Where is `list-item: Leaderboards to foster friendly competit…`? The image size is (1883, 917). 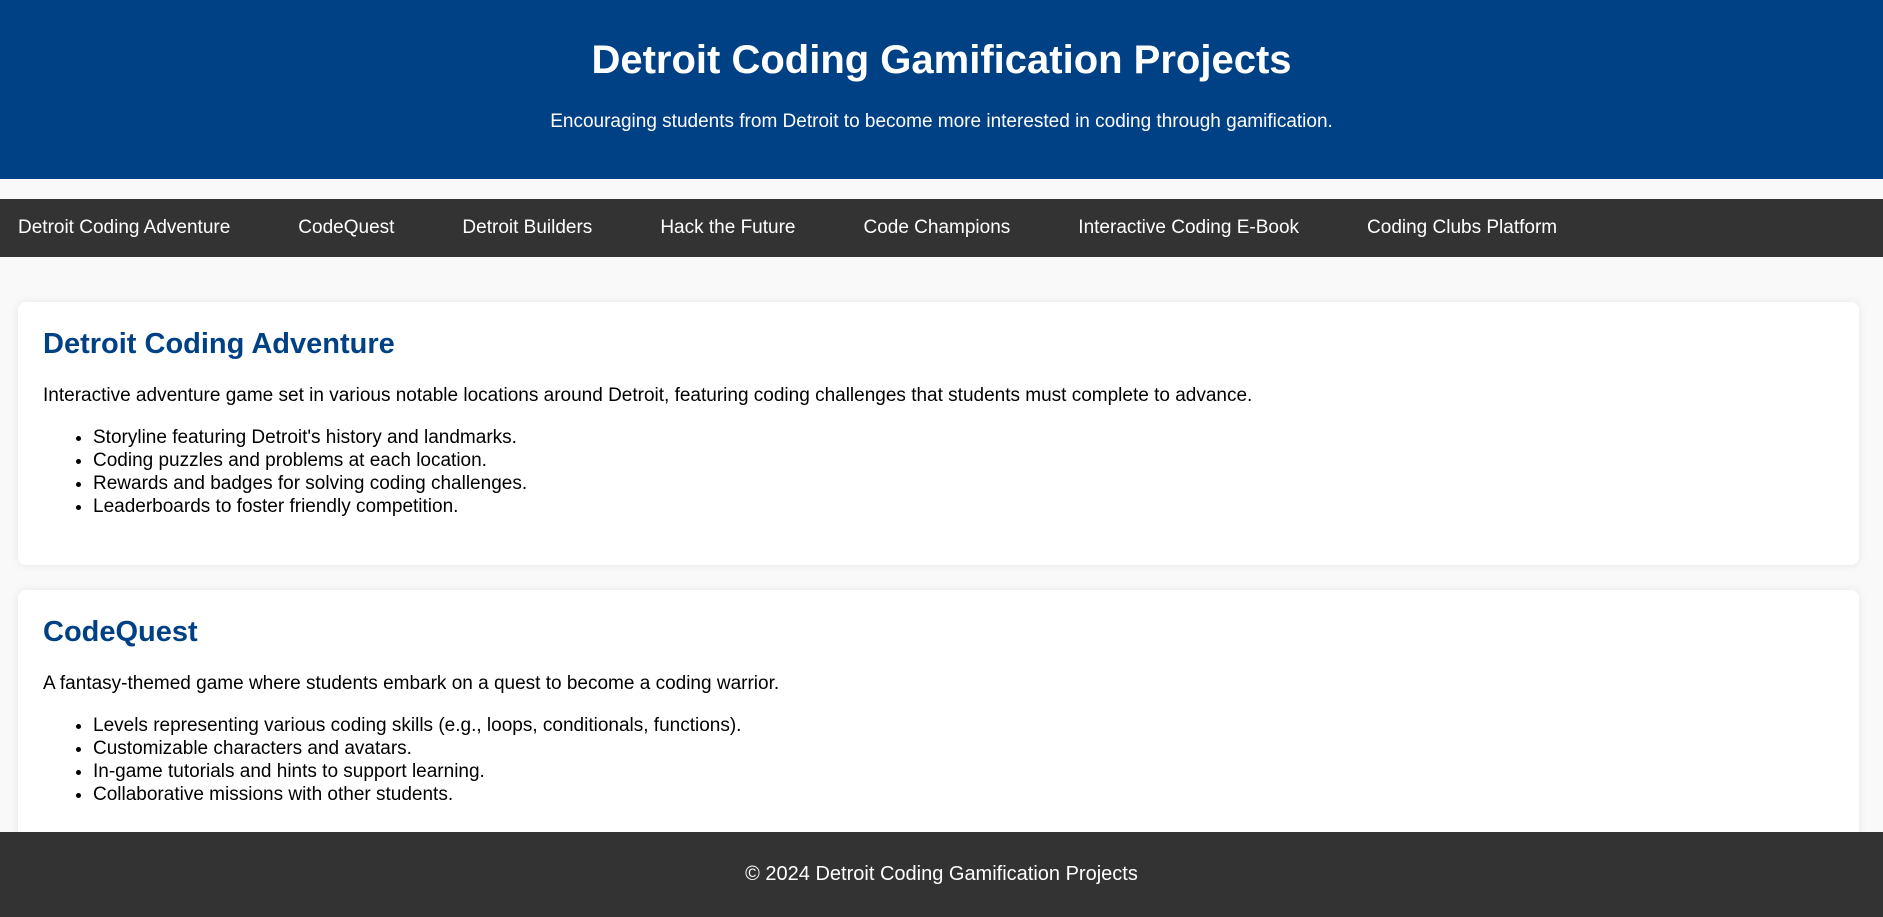 list-item: Leaderboards to foster friendly competit… is located at coordinates (310, 506).